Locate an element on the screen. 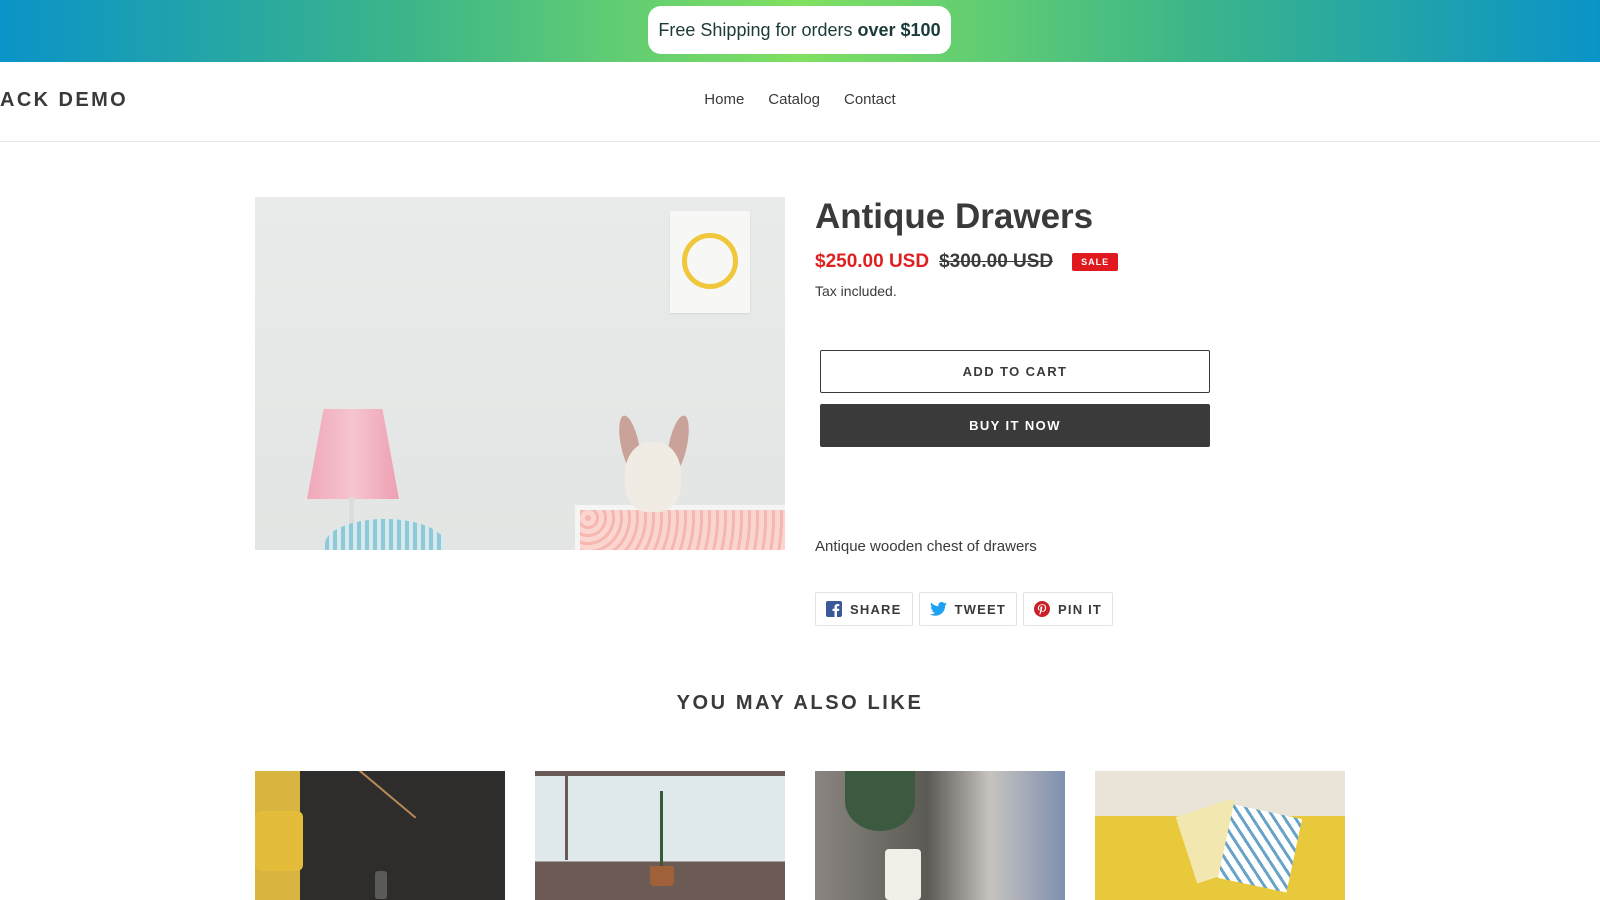 This screenshot has width=1600, height=900. site-header: ACK DEMO Home Catalog Contact is located at coordinates (800, 102).